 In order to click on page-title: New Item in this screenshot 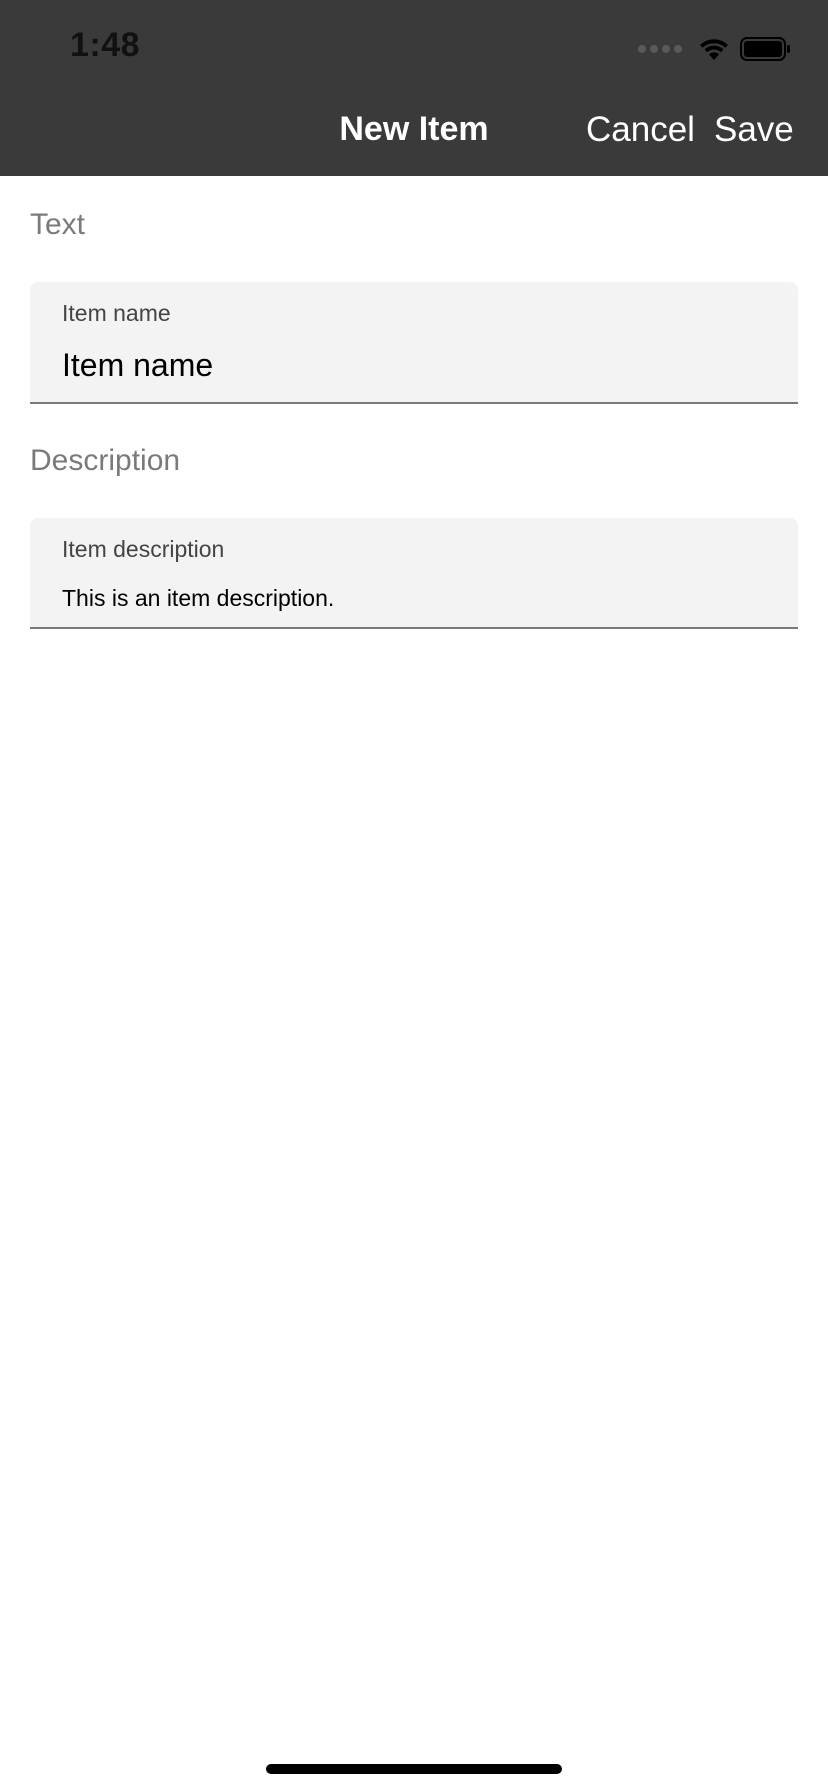, I will do `click(414, 129)`.